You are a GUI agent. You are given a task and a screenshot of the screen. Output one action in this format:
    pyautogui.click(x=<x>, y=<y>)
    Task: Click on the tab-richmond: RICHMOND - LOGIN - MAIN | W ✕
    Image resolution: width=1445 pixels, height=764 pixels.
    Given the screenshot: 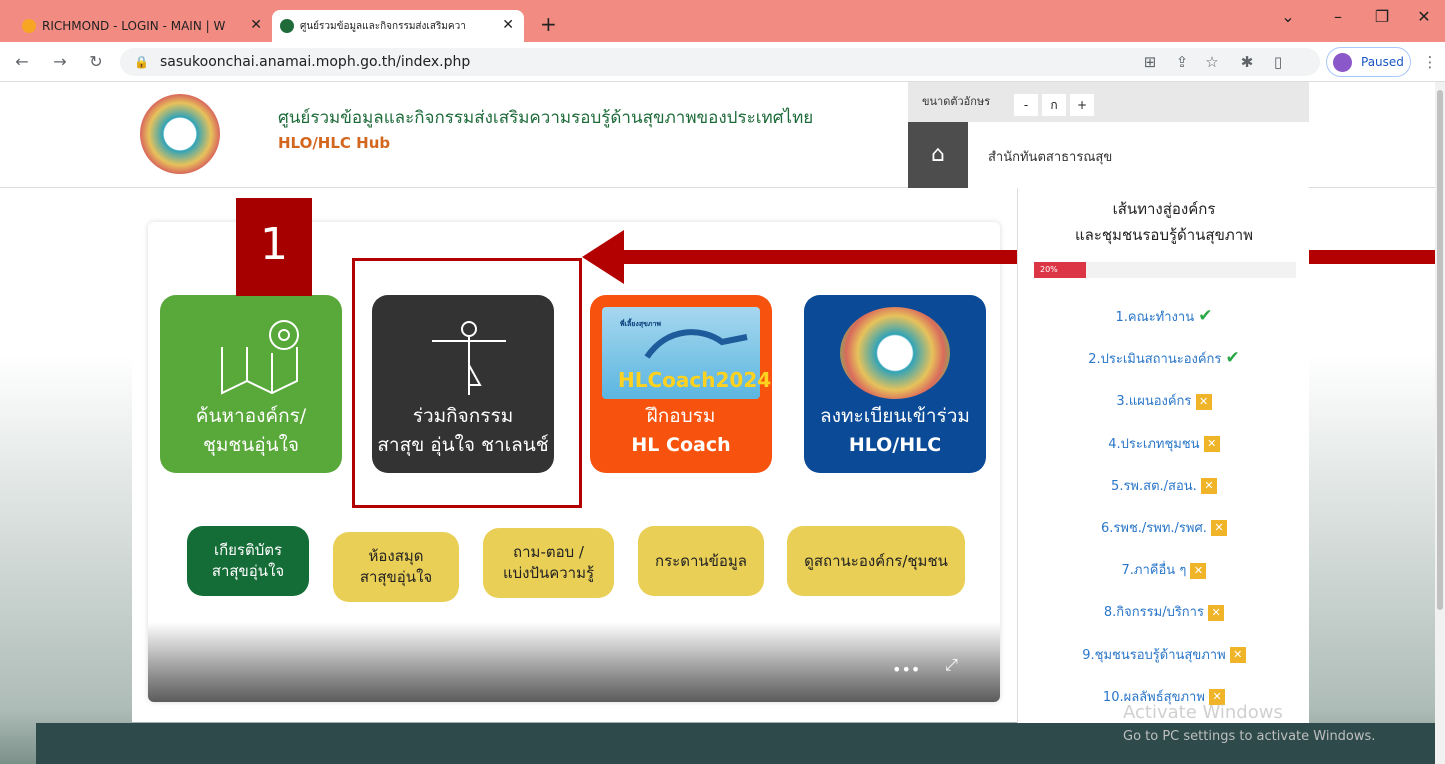 What is the action you would take?
    pyautogui.click(x=143, y=26)
    